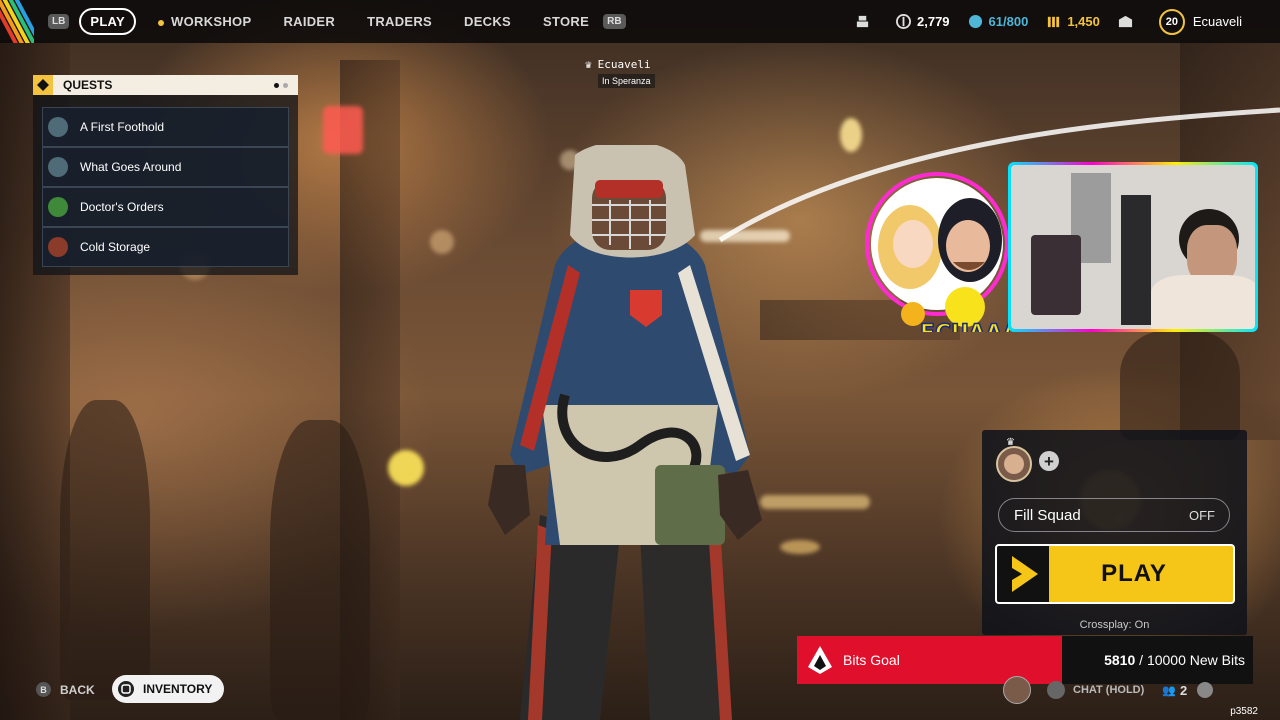 Image resolution: width=1280 pixels, height=720 pixels. Describe the element at coordinates (279, 85) in the screenshot. I see `quests-pager` at that location.